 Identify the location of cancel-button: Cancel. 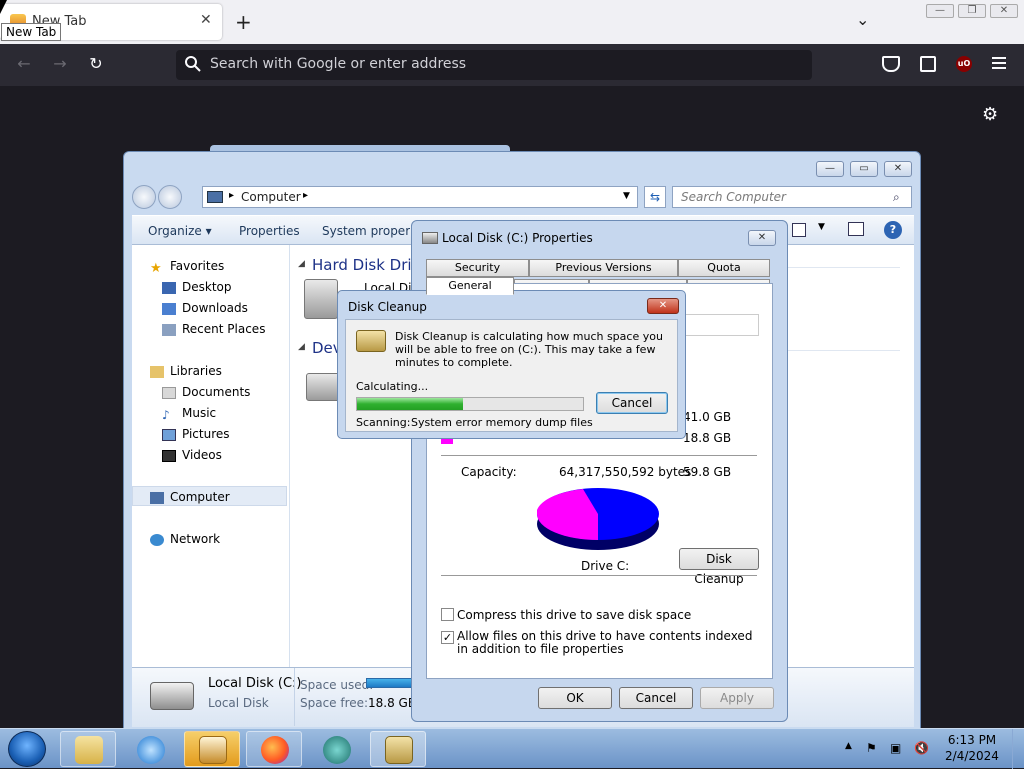
(656, 698).